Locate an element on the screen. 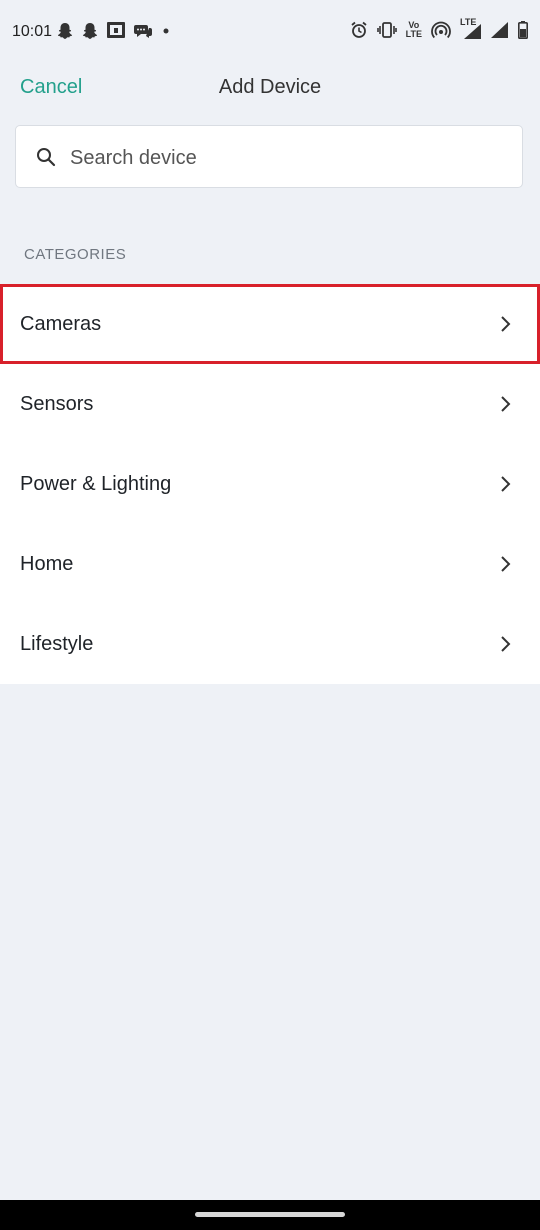 The height and width of the screenshot is (1230, 540). hotspot-icon is located at coordinates (441, 30).